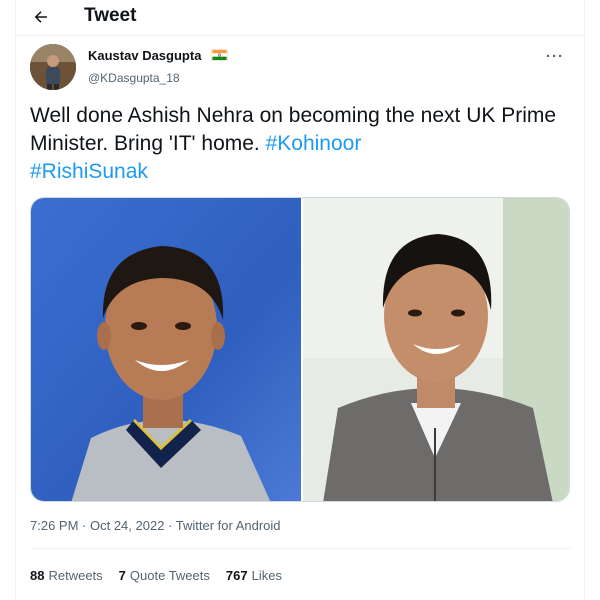  I want to click on quote-tweets-count: 7, so click(122, 575).